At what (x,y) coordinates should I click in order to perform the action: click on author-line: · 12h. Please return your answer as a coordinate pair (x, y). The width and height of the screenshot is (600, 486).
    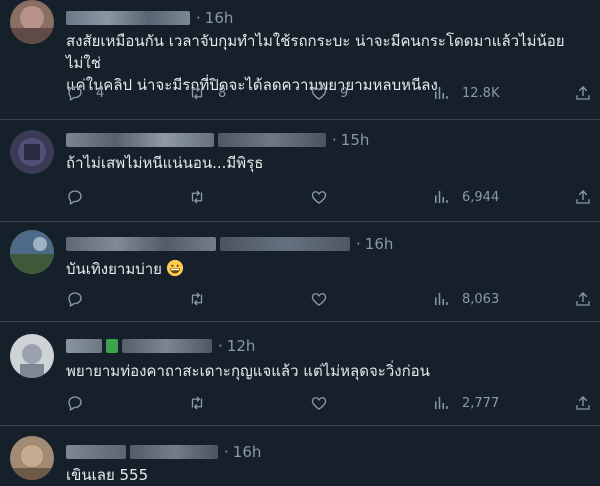
    Looking at the image, I should click on (160, 346).